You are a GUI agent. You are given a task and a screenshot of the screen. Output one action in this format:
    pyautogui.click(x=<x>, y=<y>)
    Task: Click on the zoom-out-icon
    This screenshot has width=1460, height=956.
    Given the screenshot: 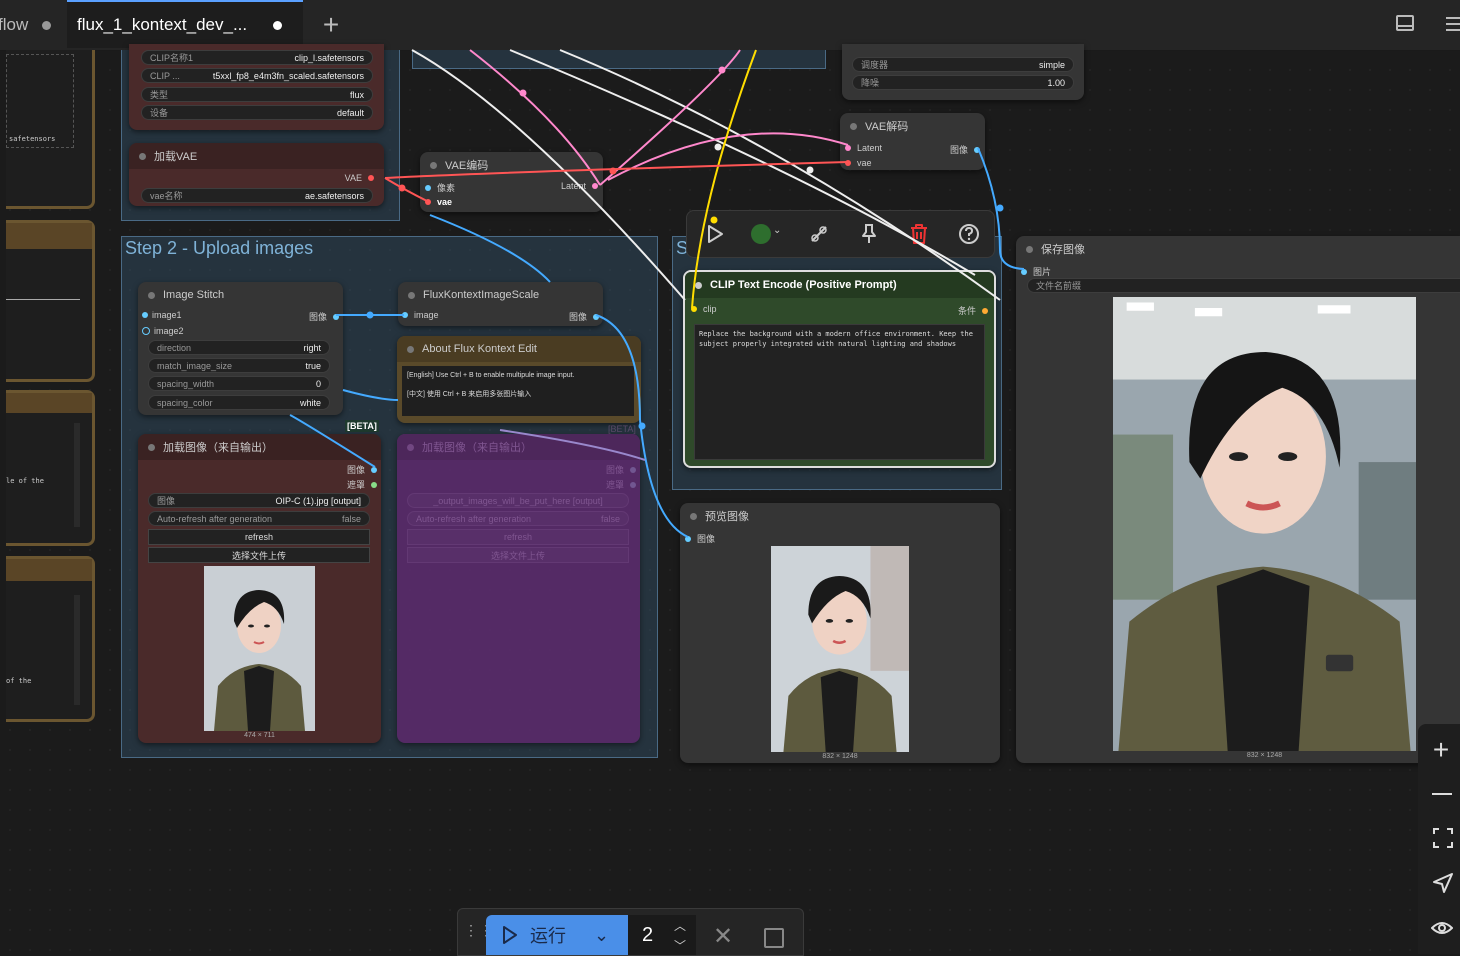 What is the action you would take?
    pyautogui.click(x=1442, y=794)
    